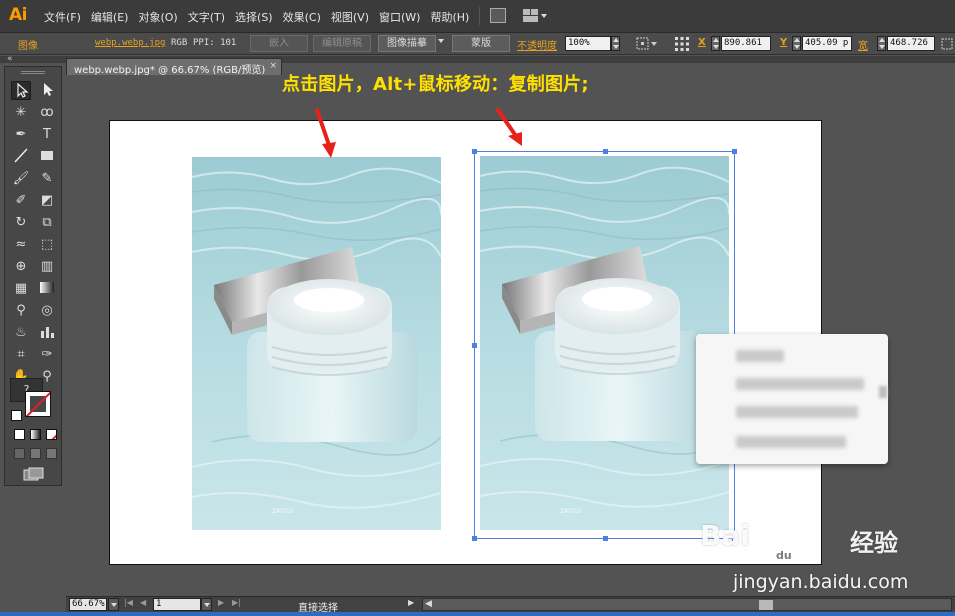 The image size is (955, 616). I want to click on transform-options-icon, so click(647, 44).